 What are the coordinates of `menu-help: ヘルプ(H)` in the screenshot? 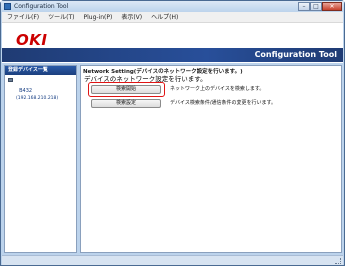 It's located at (164, 17).